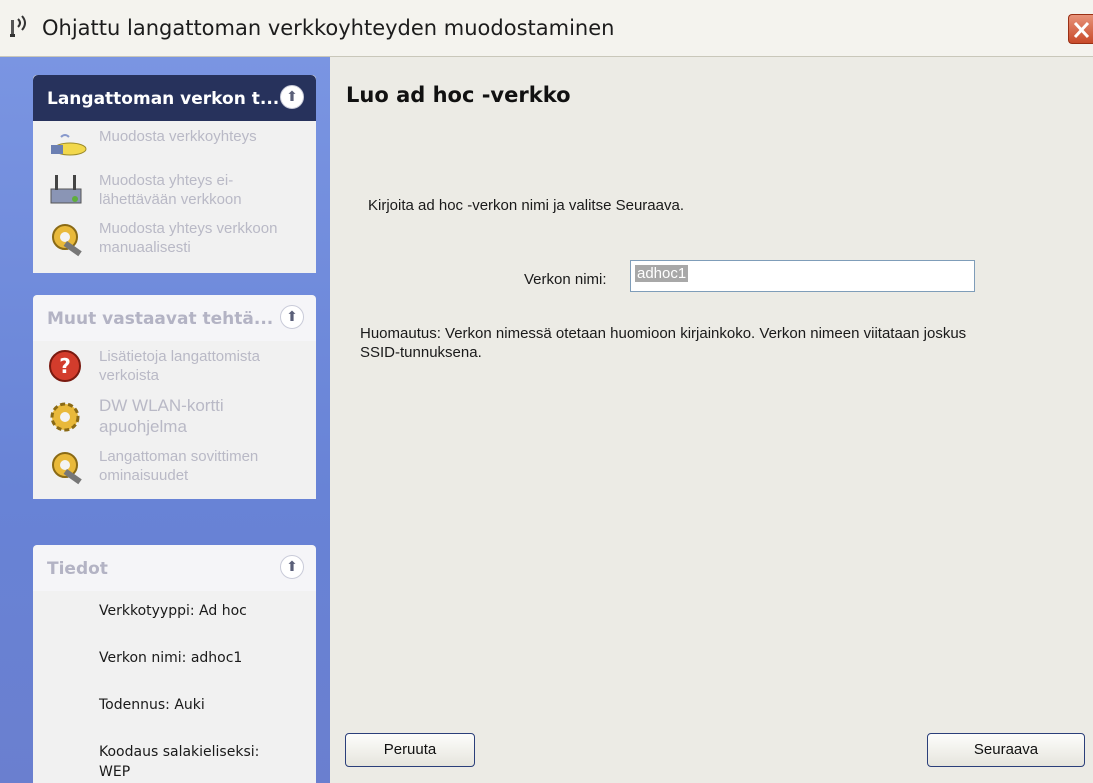 The height and width of the screenshot is (783, 1093). What do you see at coordinates (662, 273) in the screenshot?
I see `network-name-value: adhoc1` at bounding box center [662, 273].